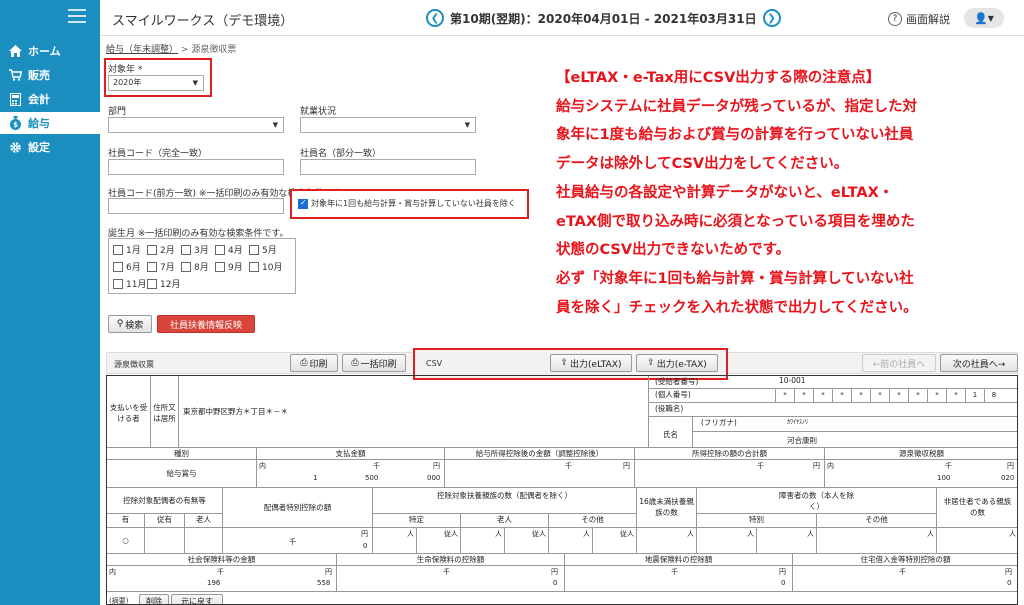 This screenshot has width=1024, height=605. What do you see at coordinates (679, 560) in the screenshot?
I see `quake-label: 地震保険料の控除額` at bounding box center [679, 560].